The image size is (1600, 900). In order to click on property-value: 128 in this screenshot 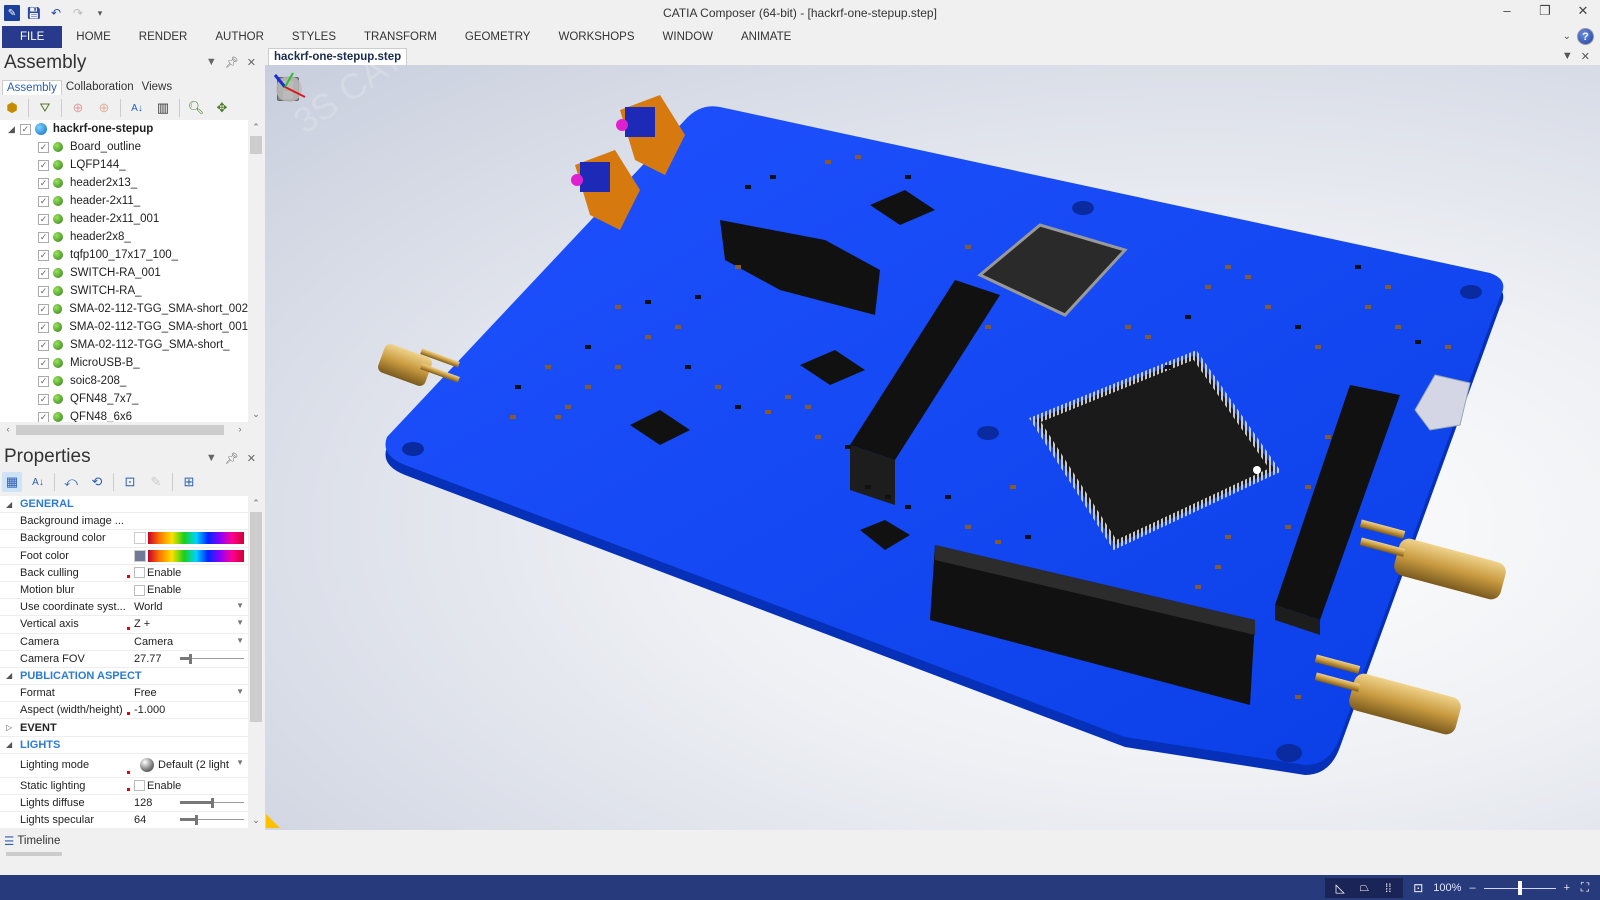, I will do `click(143, 803)`.